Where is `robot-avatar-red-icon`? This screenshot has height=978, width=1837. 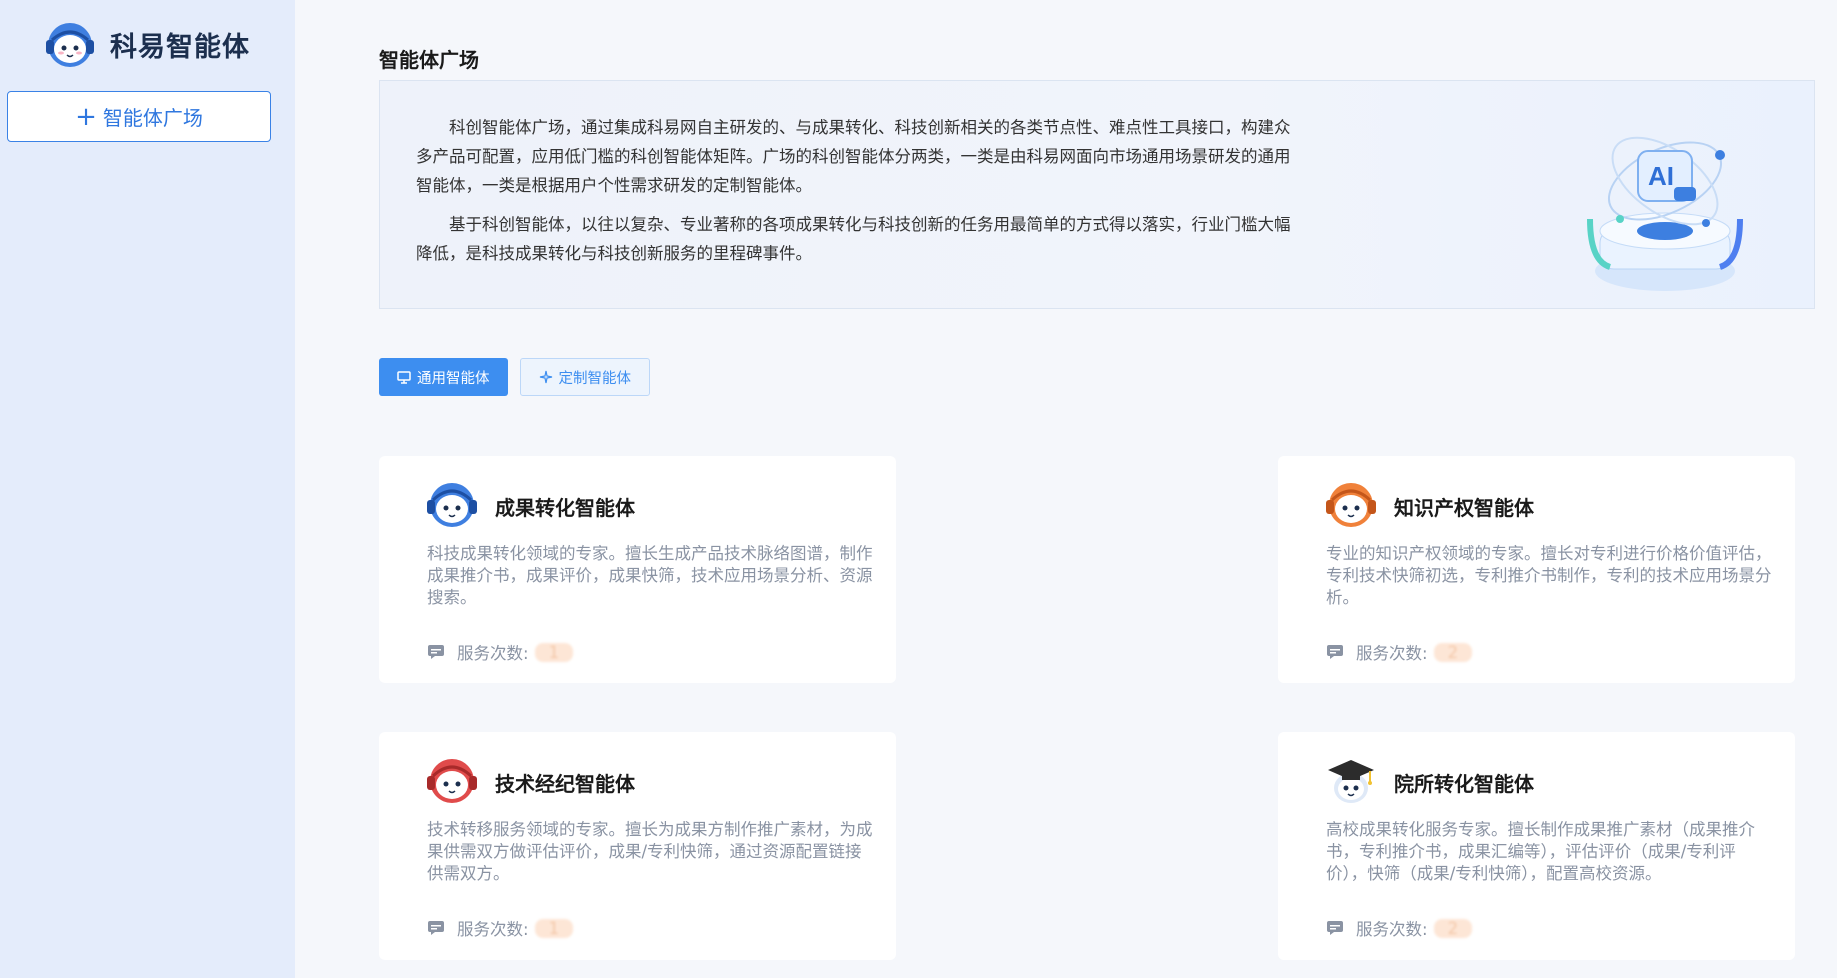
robot-avatar-red-icon is located at coordinates (452, 781).